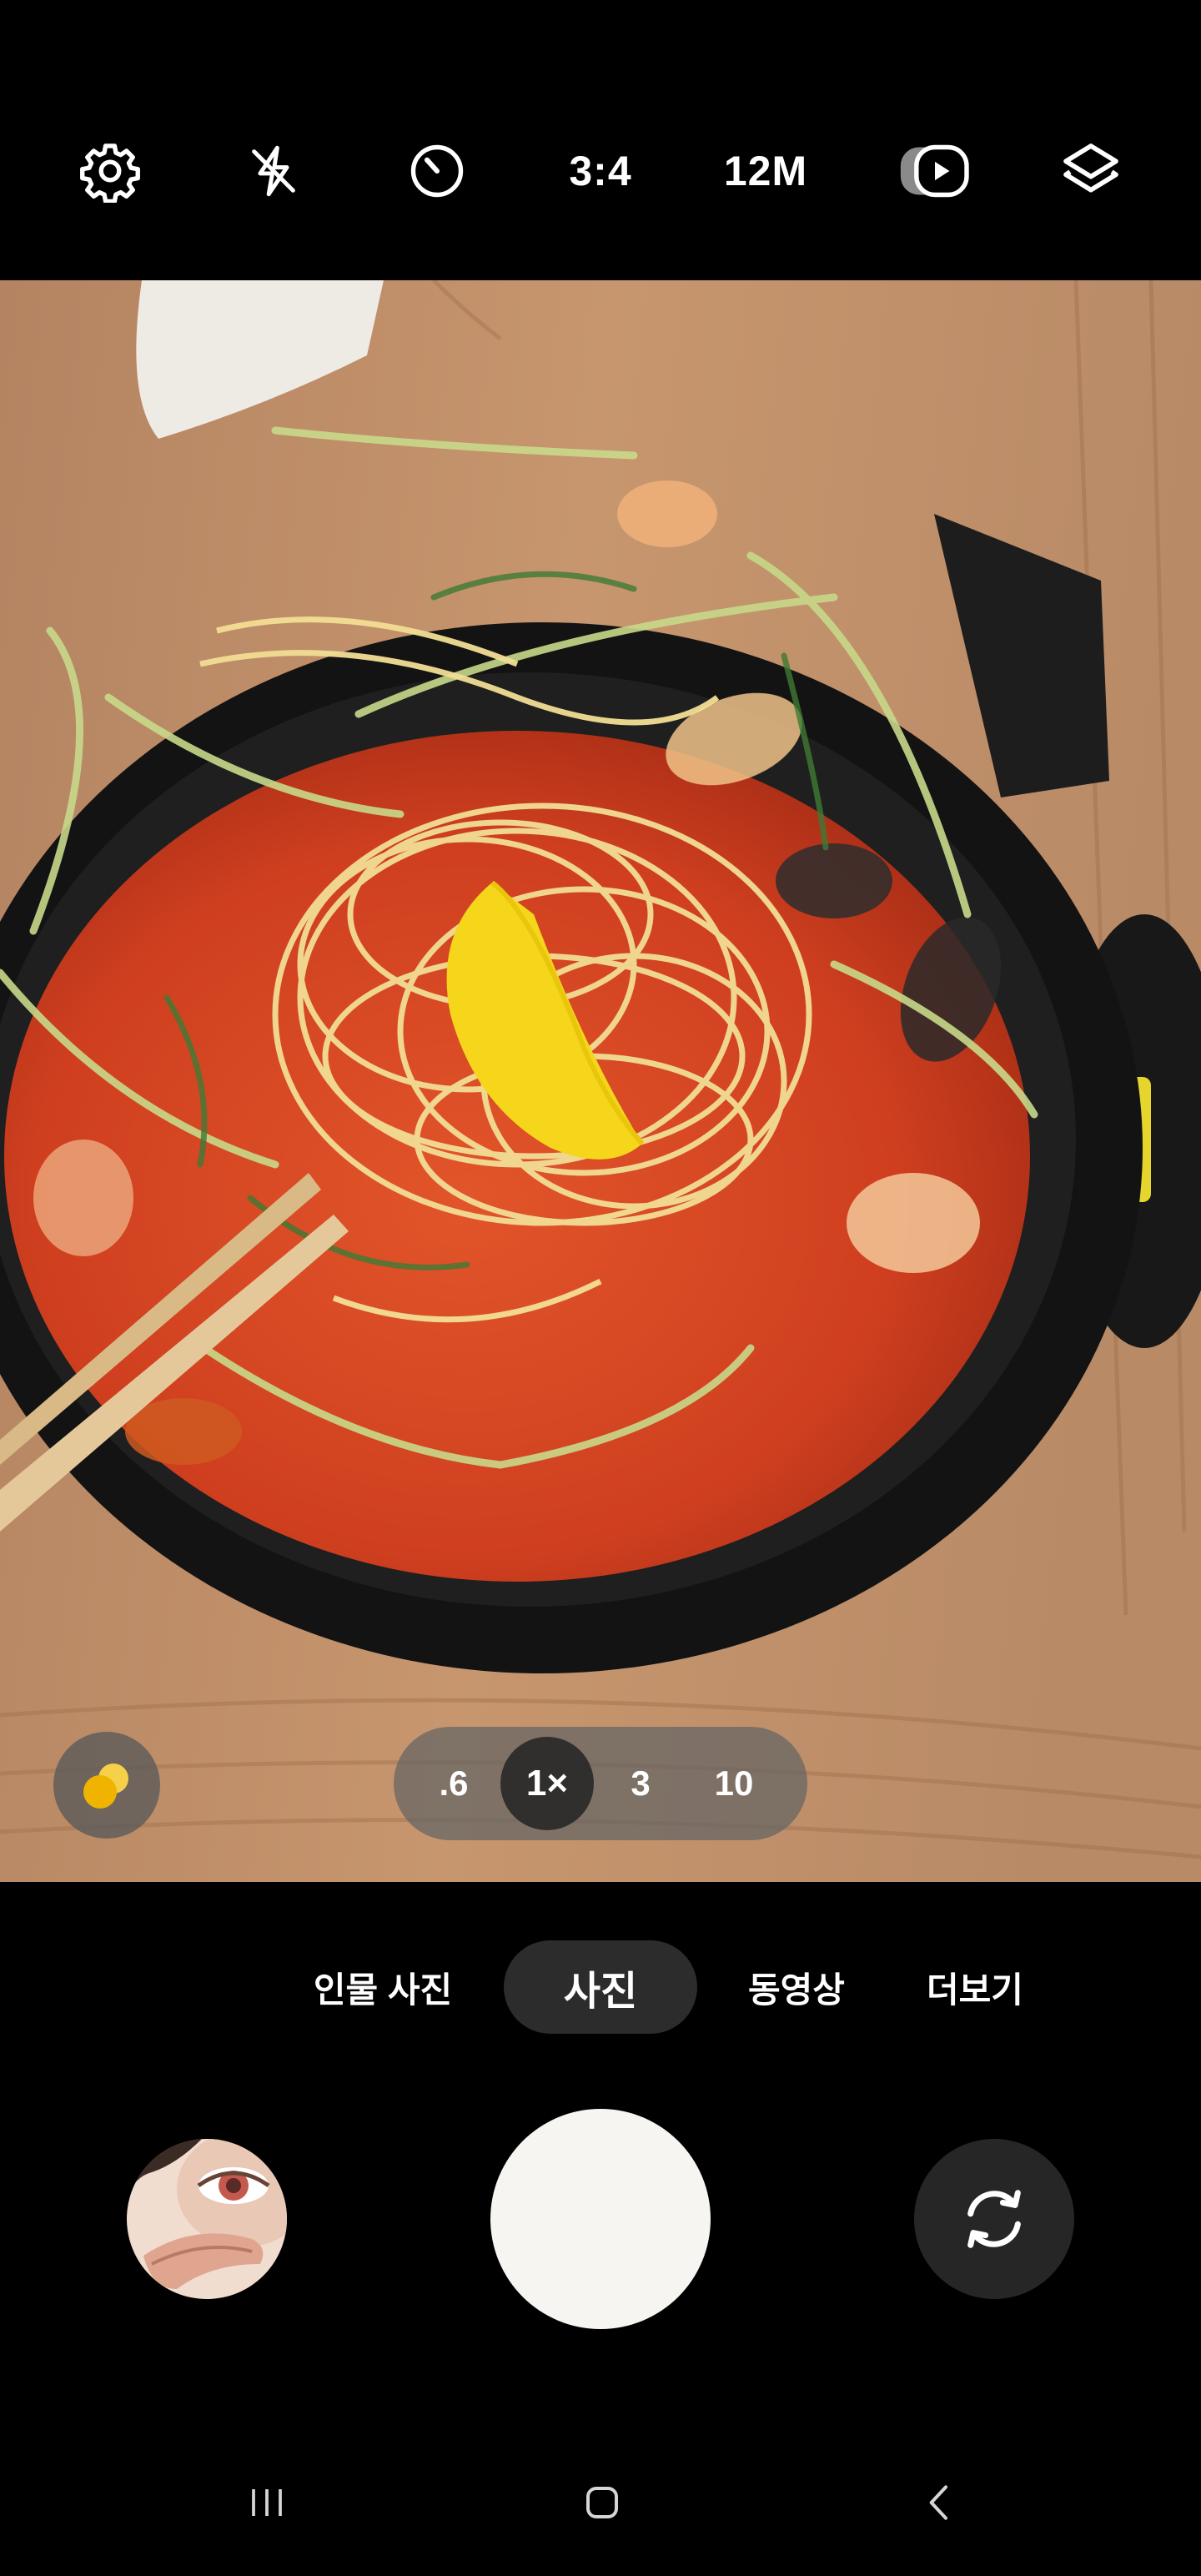 This screenshot has width=1201, height=2576. I want to click on switch-camera-button, so click(994, 2219).